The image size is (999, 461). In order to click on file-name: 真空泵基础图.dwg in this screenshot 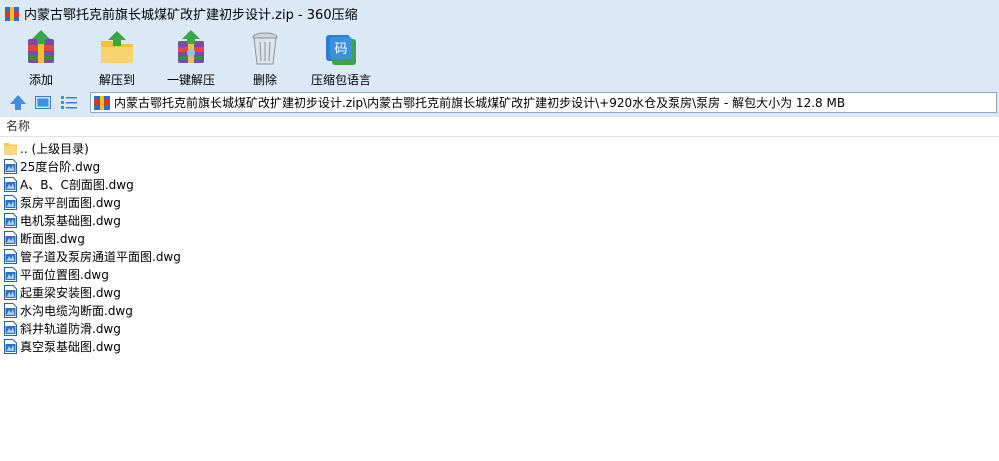, I will do `click(70, 346)`.